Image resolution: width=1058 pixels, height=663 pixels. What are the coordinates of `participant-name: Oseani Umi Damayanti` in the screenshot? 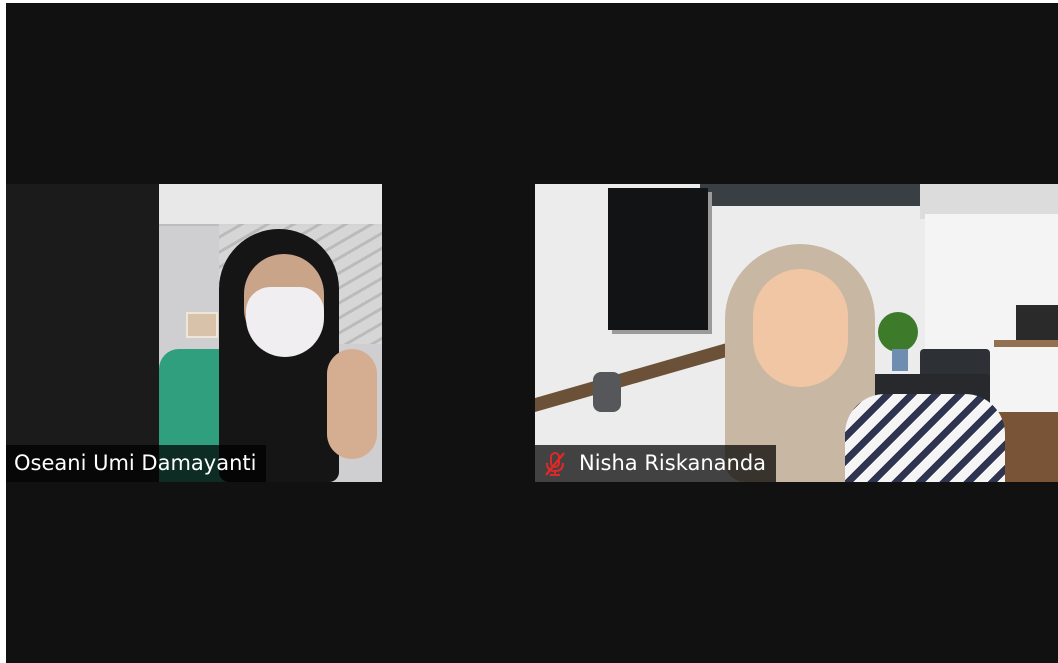 It's located at (135, 463).